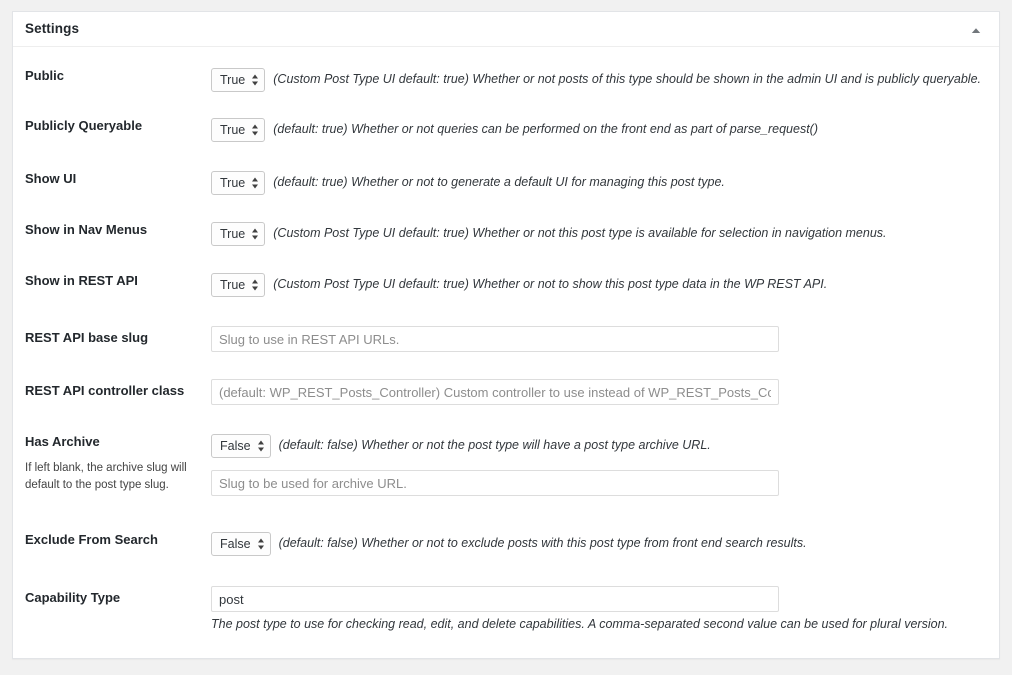 The height and width of the screenshot is (675, 1012). I want to click on field-label-publicly-queryable: Publicly Queryable, so click(84, 125).